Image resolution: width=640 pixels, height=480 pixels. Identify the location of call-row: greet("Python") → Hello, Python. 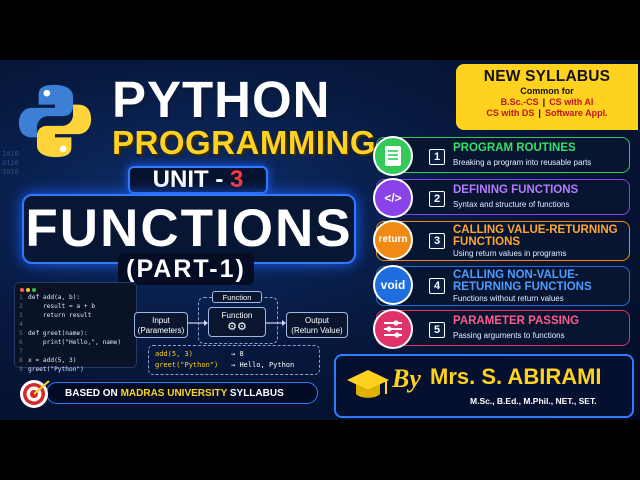
(225, 365).